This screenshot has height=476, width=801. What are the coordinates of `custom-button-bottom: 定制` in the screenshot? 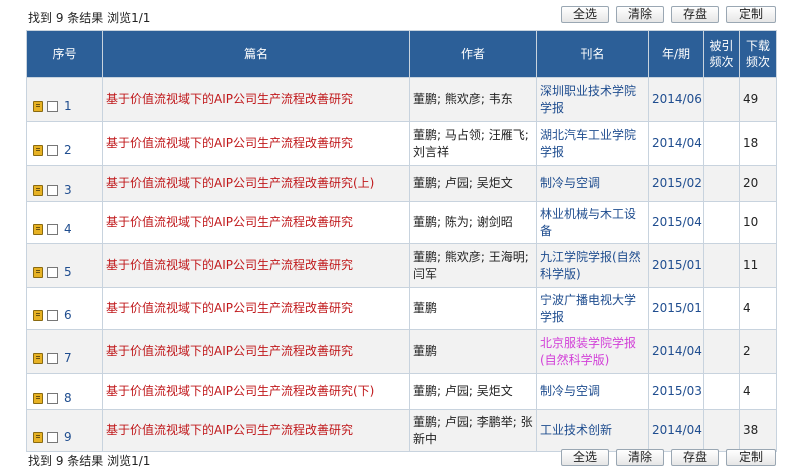 It's located at (751, 457).